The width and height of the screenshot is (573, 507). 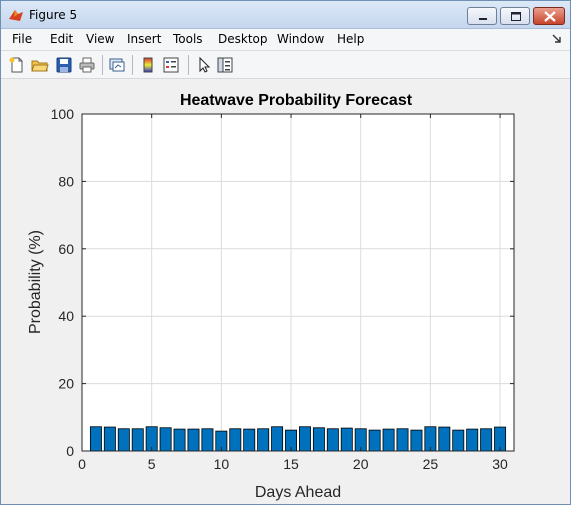 What do you see at coordinates (66, 316) in the screenshot?
I see `y-tick-label: 40` at bounding box center [66, 316].